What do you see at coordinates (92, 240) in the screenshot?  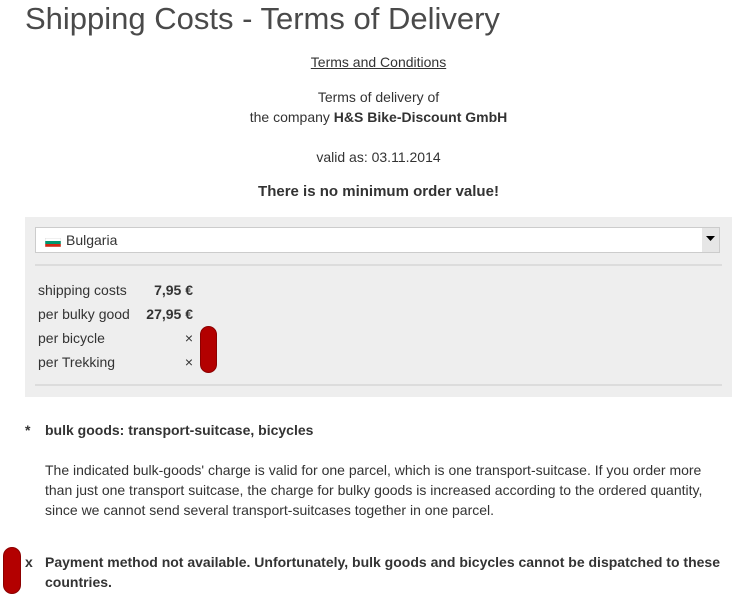 I see `country-select-value: Bulgaria` at bounding box center [92, 240].